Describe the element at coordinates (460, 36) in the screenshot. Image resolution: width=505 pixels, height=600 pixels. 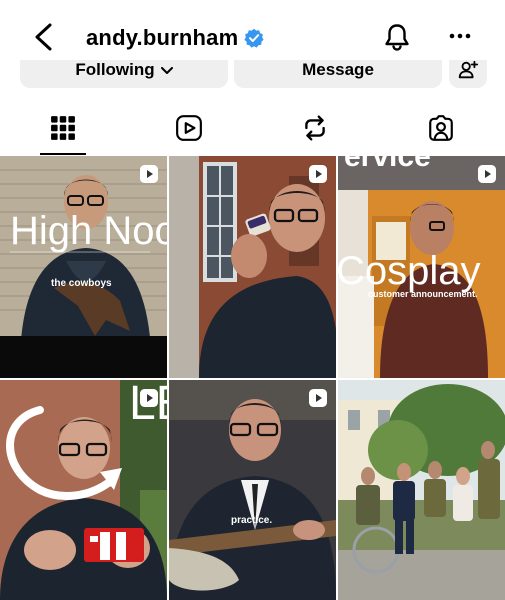
I see `more-options-icon` at that location.